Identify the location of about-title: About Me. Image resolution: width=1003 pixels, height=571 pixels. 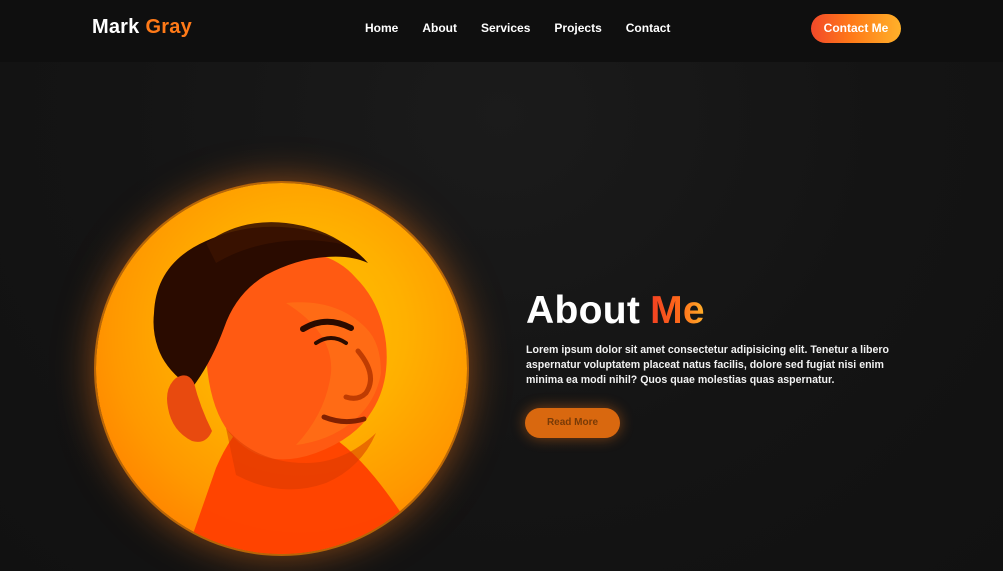
(615, 311).